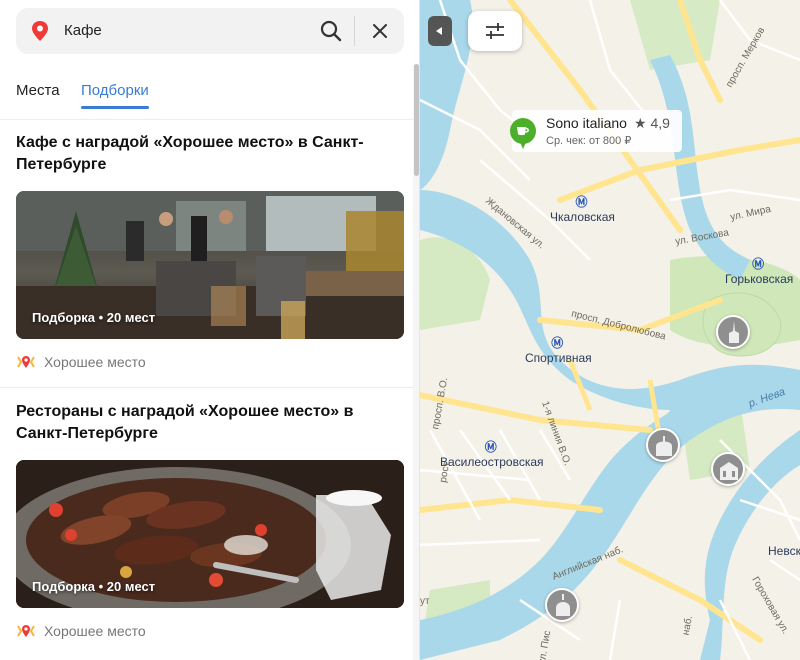 The width and height of the screenshot is (800, 660). Describe the element at coordinates (440, 31) in the screenshot. I see `collapse-panel-button` at that location.